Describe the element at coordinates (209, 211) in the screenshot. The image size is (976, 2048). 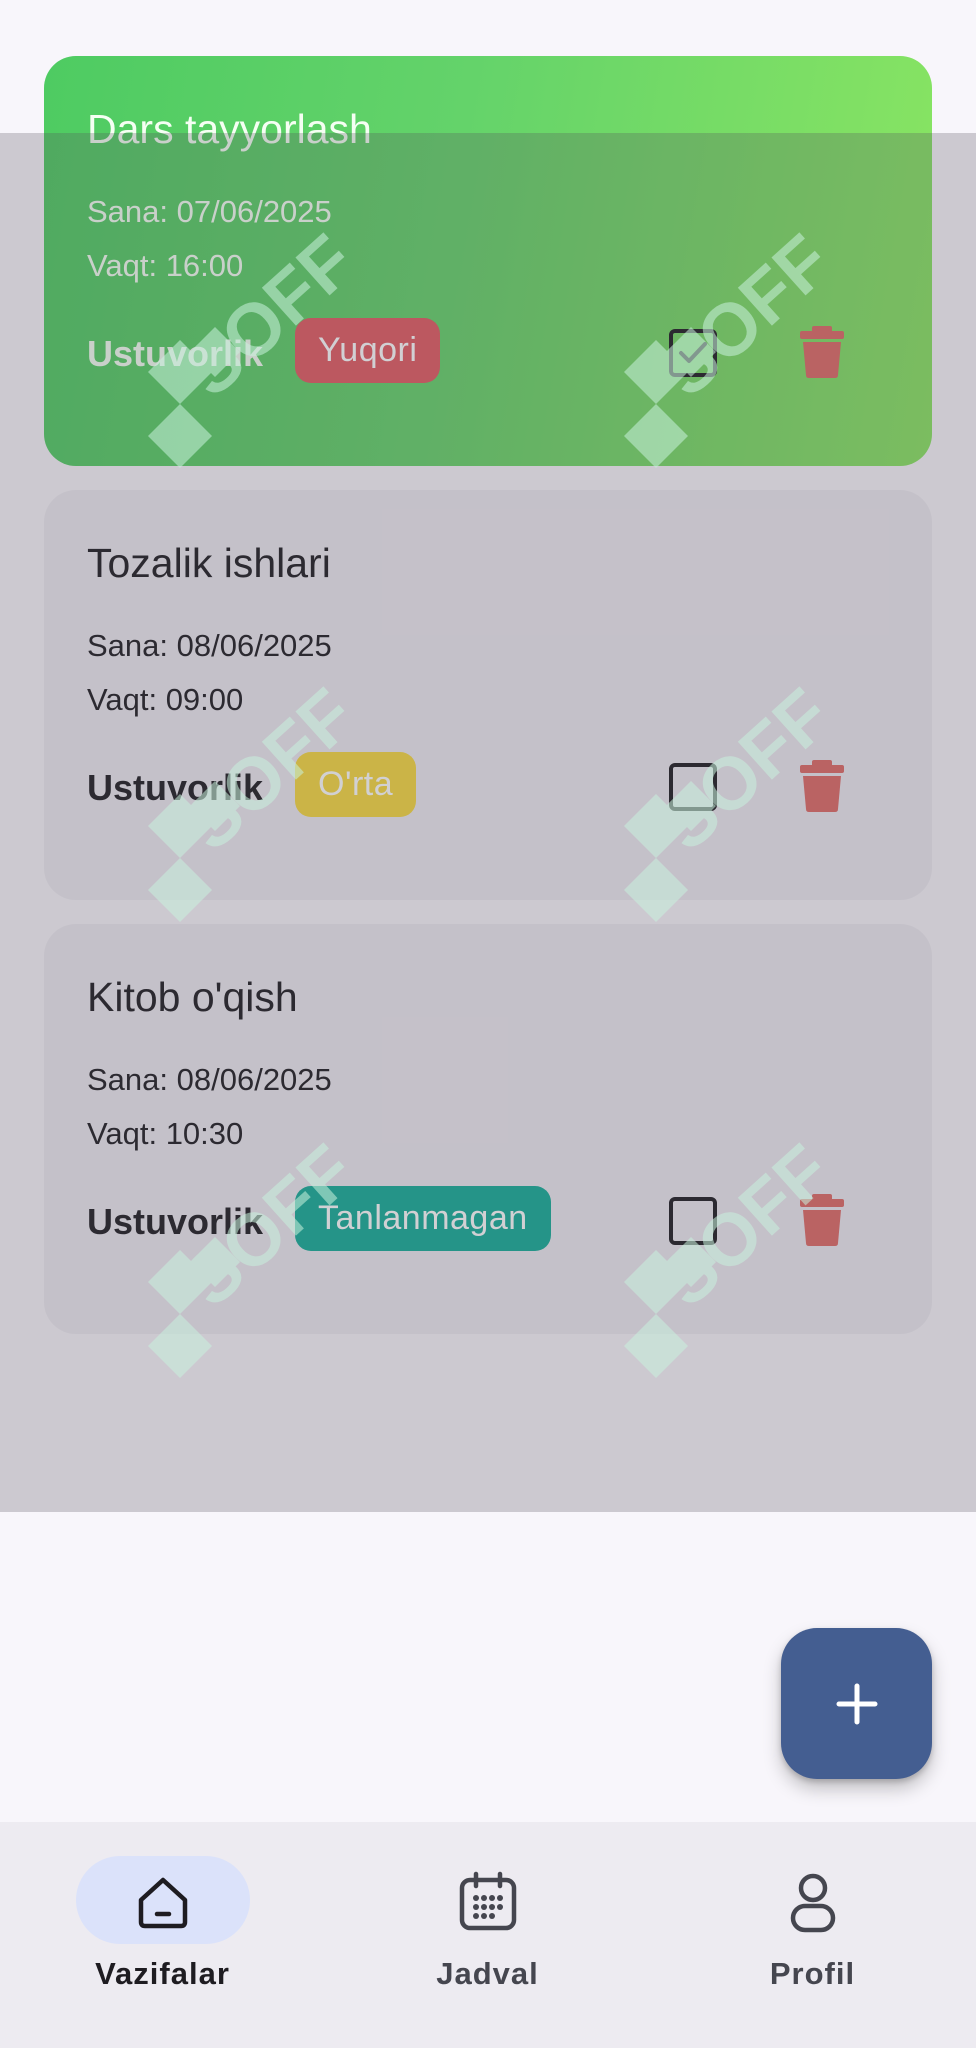
I see `task-date: Sana: 07/06/2025` at that location.